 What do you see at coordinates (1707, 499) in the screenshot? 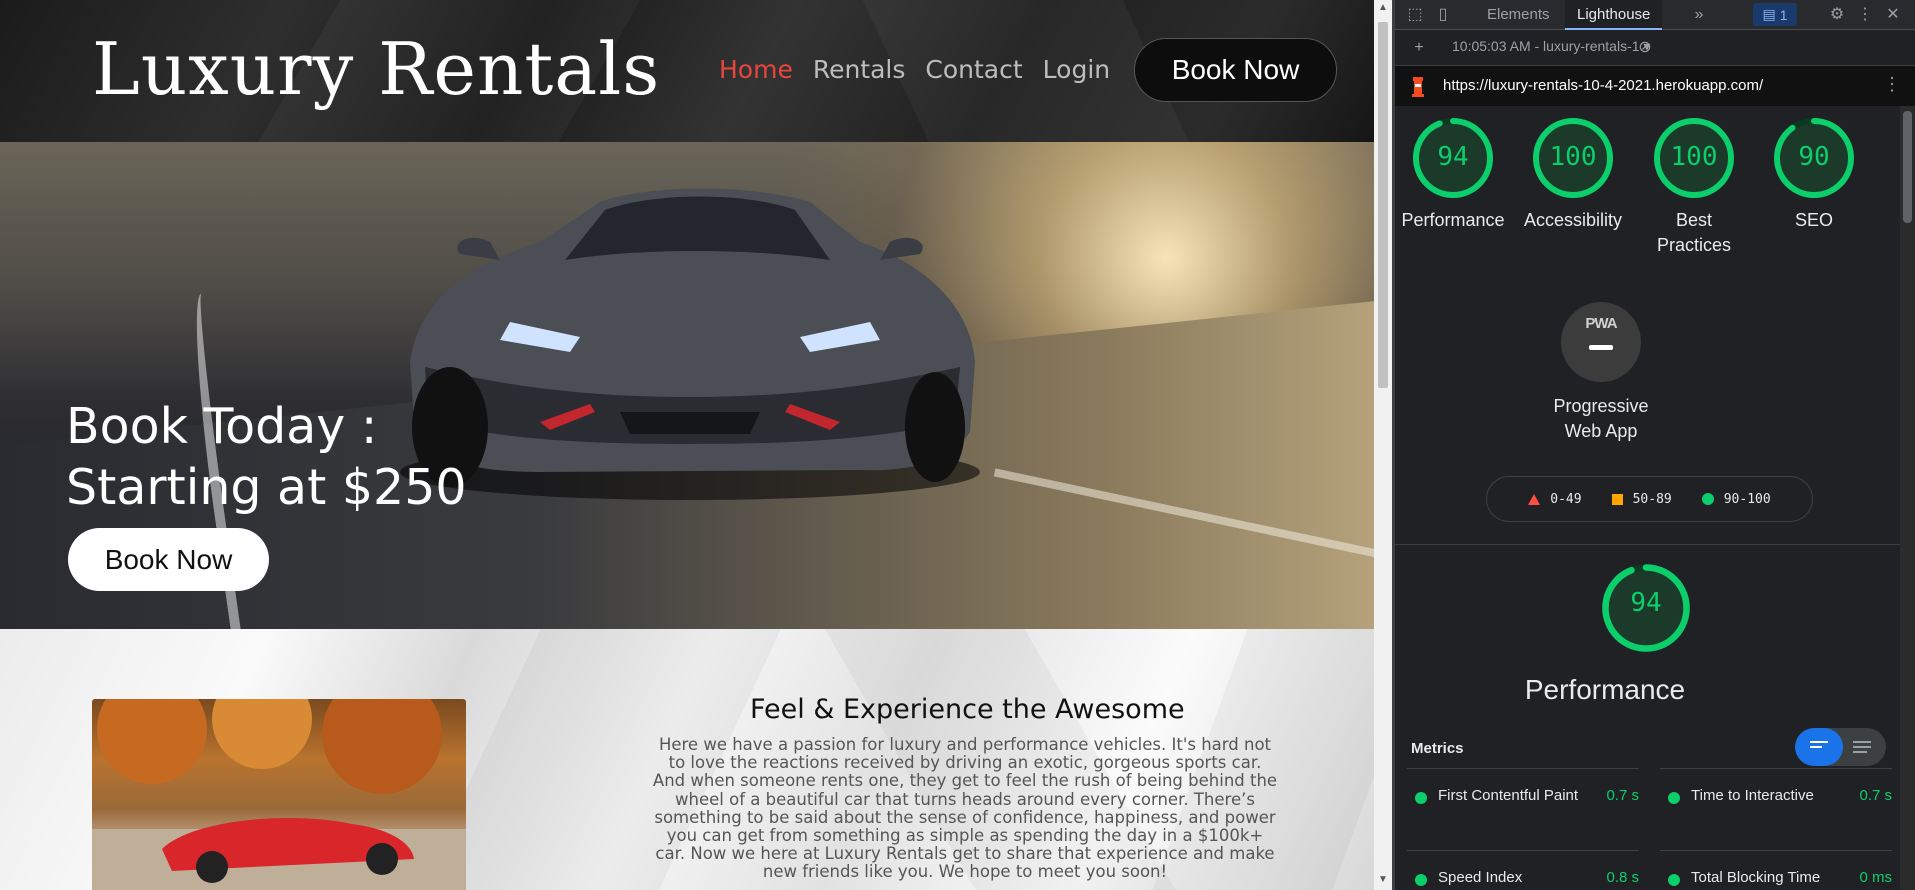
I see `circle-icon` at bounding box center [1707, 499].